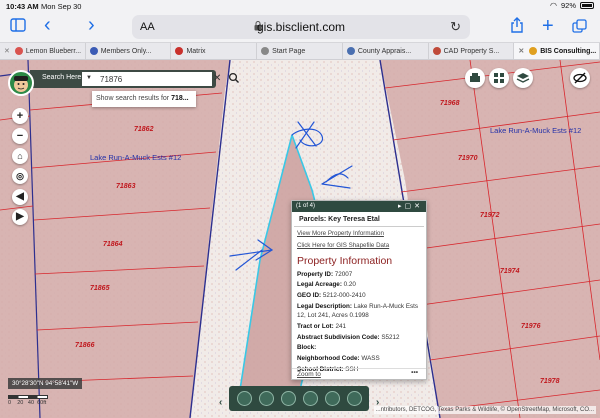 Image resolution: width=600 pixels, height=418 pixels. Describe the element at coordinates (328, 358) in the screenshot. I see `row-label: Neighborhood Code:` at that location.